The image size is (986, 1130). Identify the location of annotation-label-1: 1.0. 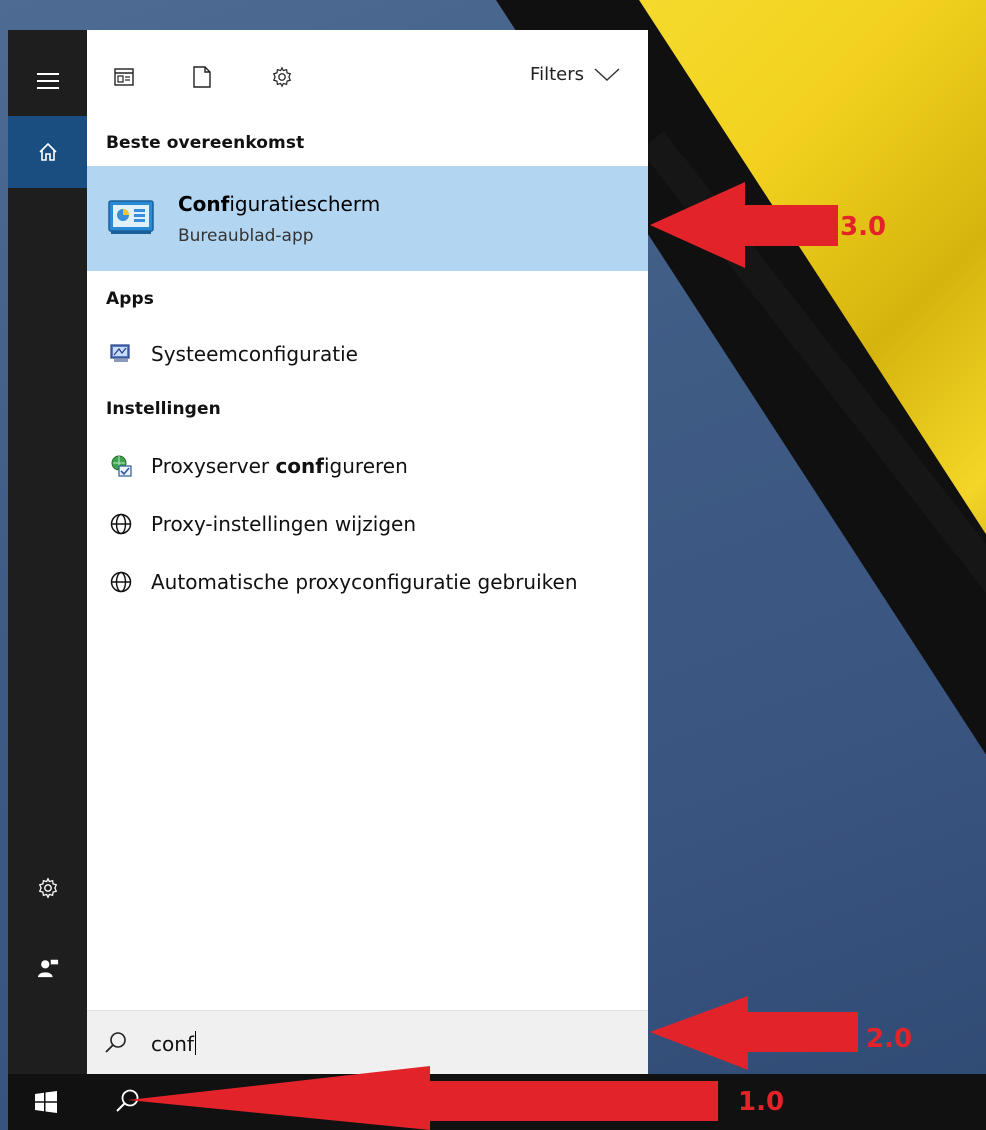
(761, 1102).